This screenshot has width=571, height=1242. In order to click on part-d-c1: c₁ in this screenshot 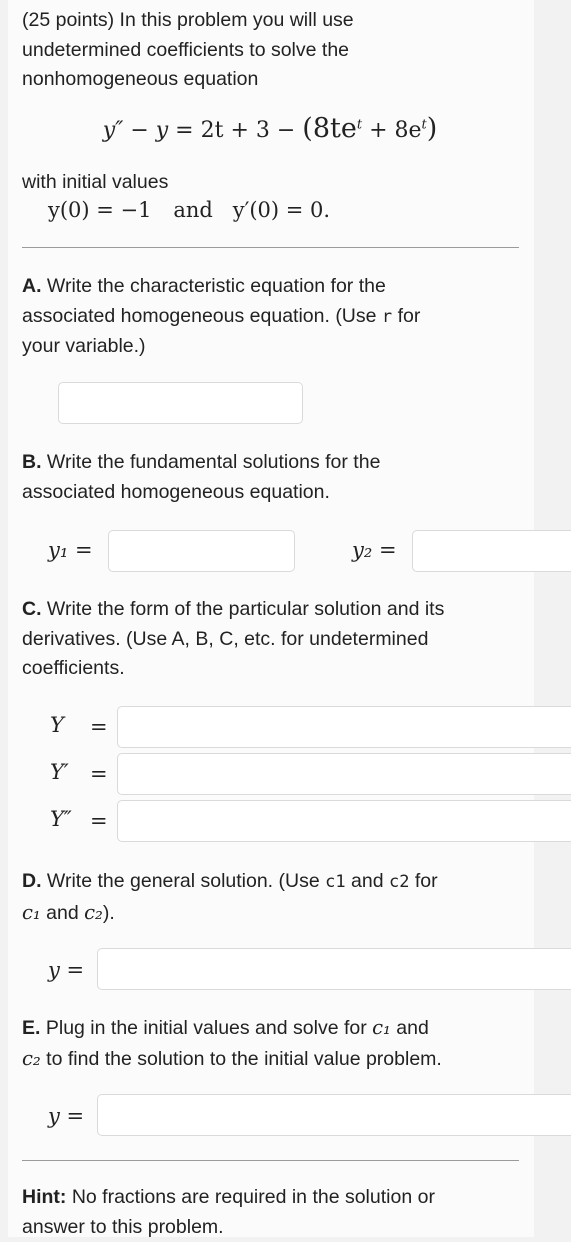, I will do `click(31, 912)`.